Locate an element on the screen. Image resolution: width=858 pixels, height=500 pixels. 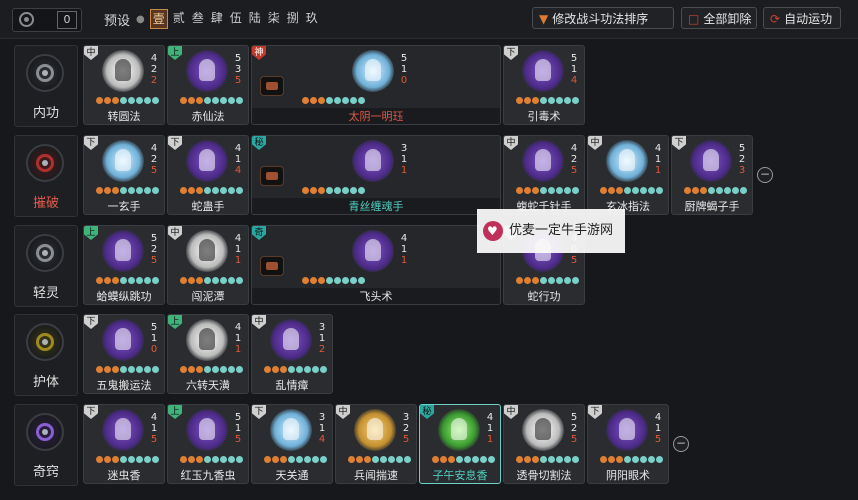
skill-card: 下 5 1 0 五鬼搬运法 is located at coordinates (124, 354).